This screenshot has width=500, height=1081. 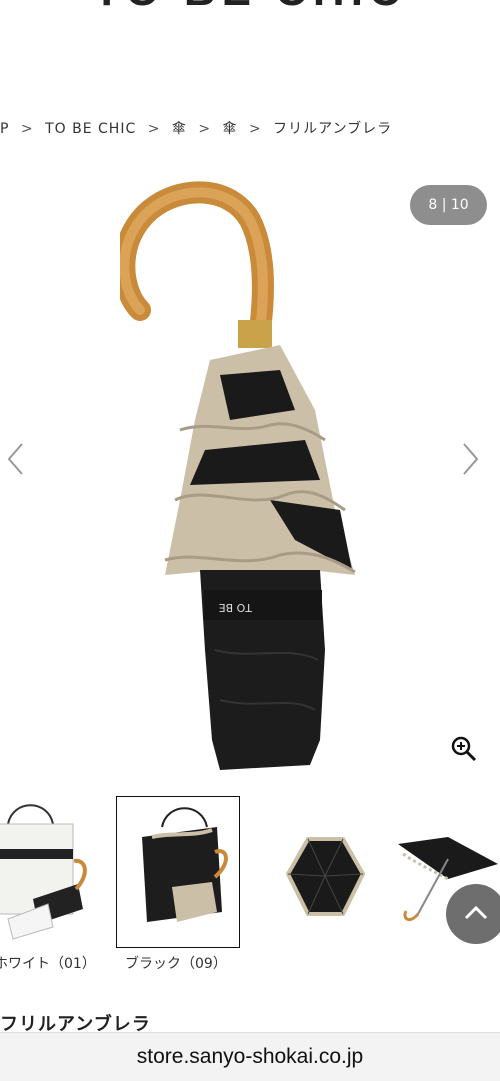 What do you see at coordinates (433, 205) in the screenshot?
I see `counter-current: 8` at bounding box center [433, 205].